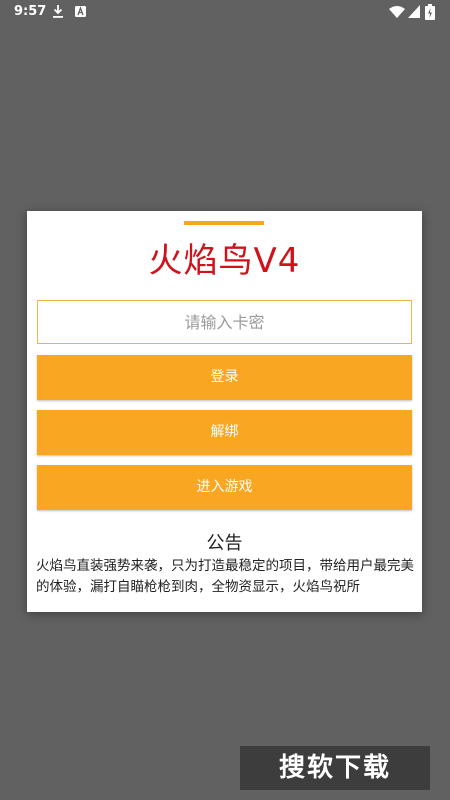 The image size is (450, 800). What do you see at coordinates (430, 12) in the screenshot?
I see `battery-icon` at bounding box center [430, 12].